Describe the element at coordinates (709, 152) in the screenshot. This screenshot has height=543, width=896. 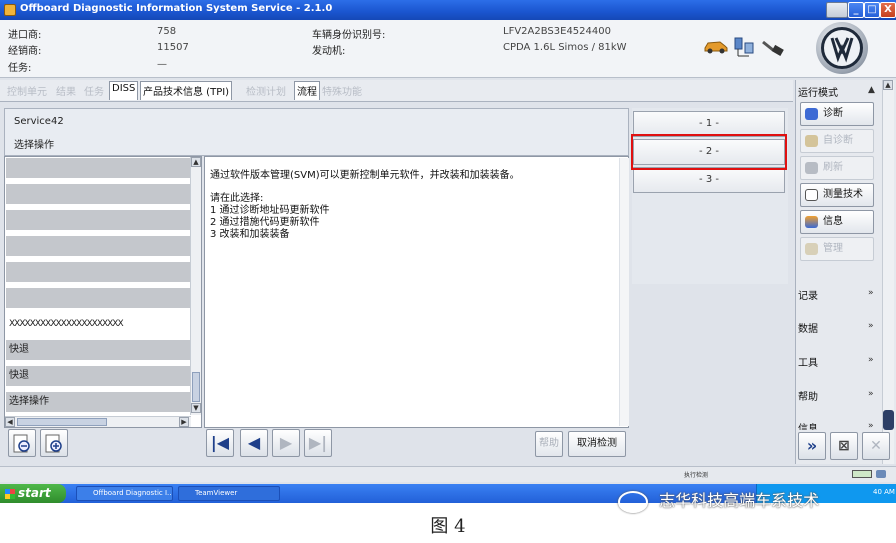
I see `selection-highlight` at that location.